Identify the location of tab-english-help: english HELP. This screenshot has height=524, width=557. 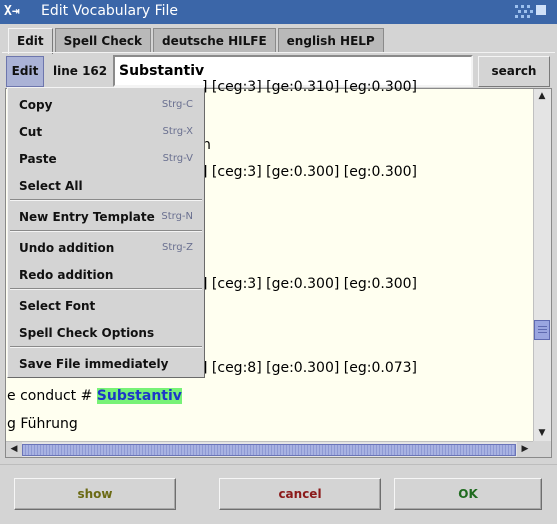
(330, 40).